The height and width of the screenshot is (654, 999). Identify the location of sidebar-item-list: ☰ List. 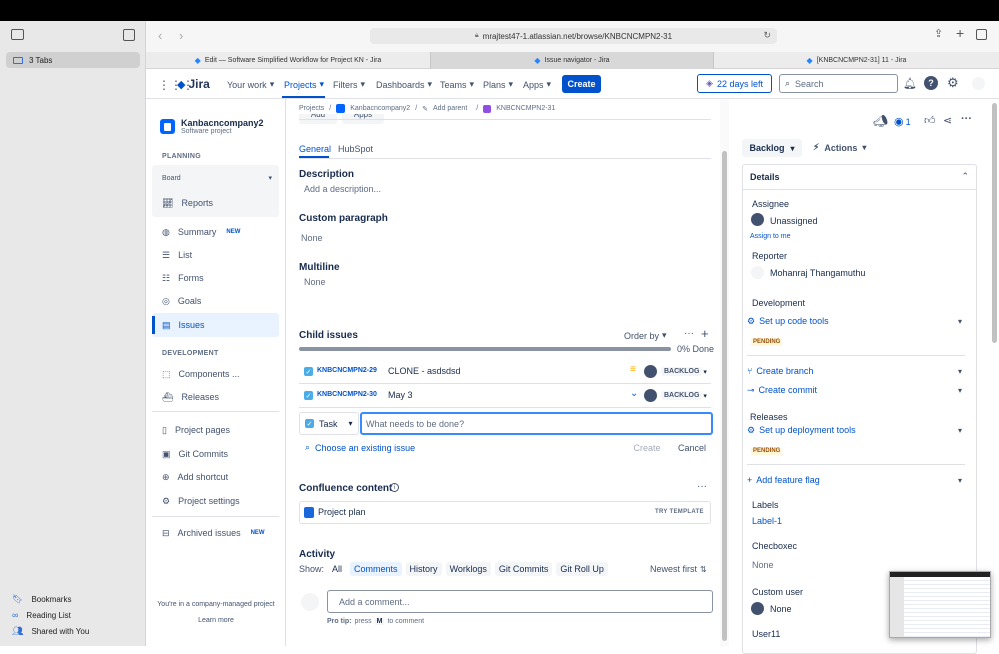
(215, 255).